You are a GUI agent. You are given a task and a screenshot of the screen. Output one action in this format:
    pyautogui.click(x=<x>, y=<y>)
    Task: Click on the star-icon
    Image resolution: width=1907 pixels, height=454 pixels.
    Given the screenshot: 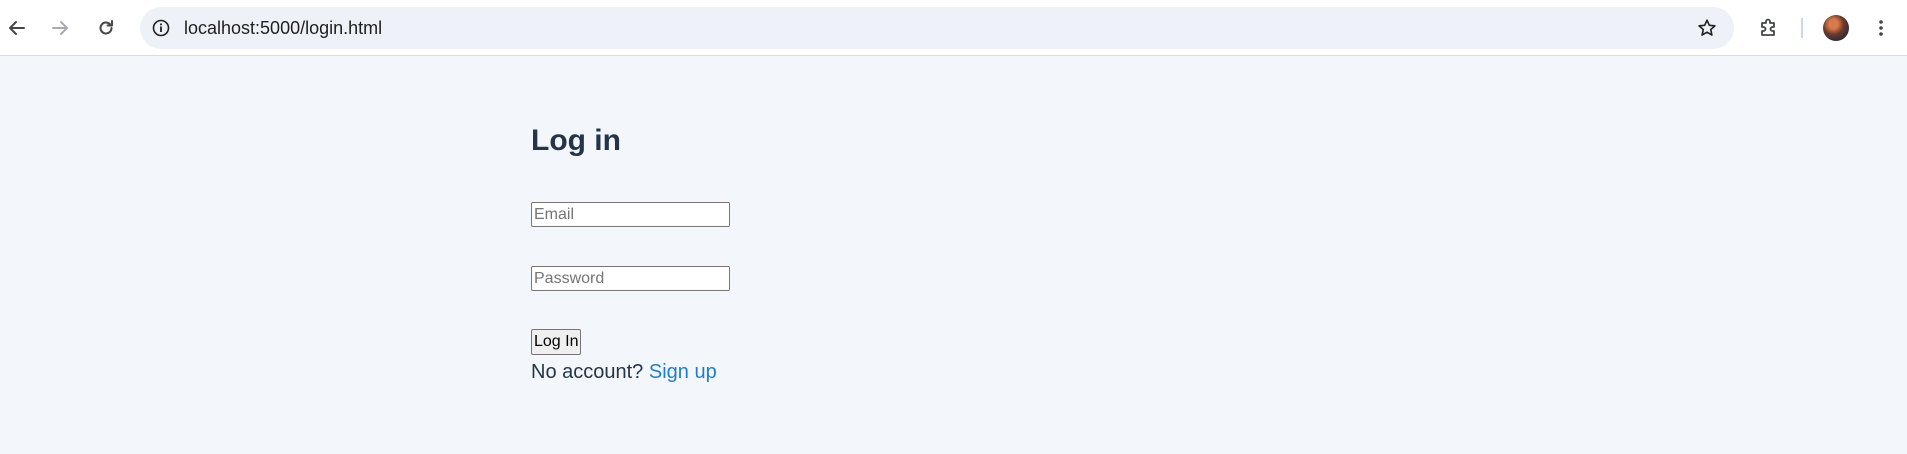 What is the action you would take?
    pyautogui.click(x=1707, y=28)
    